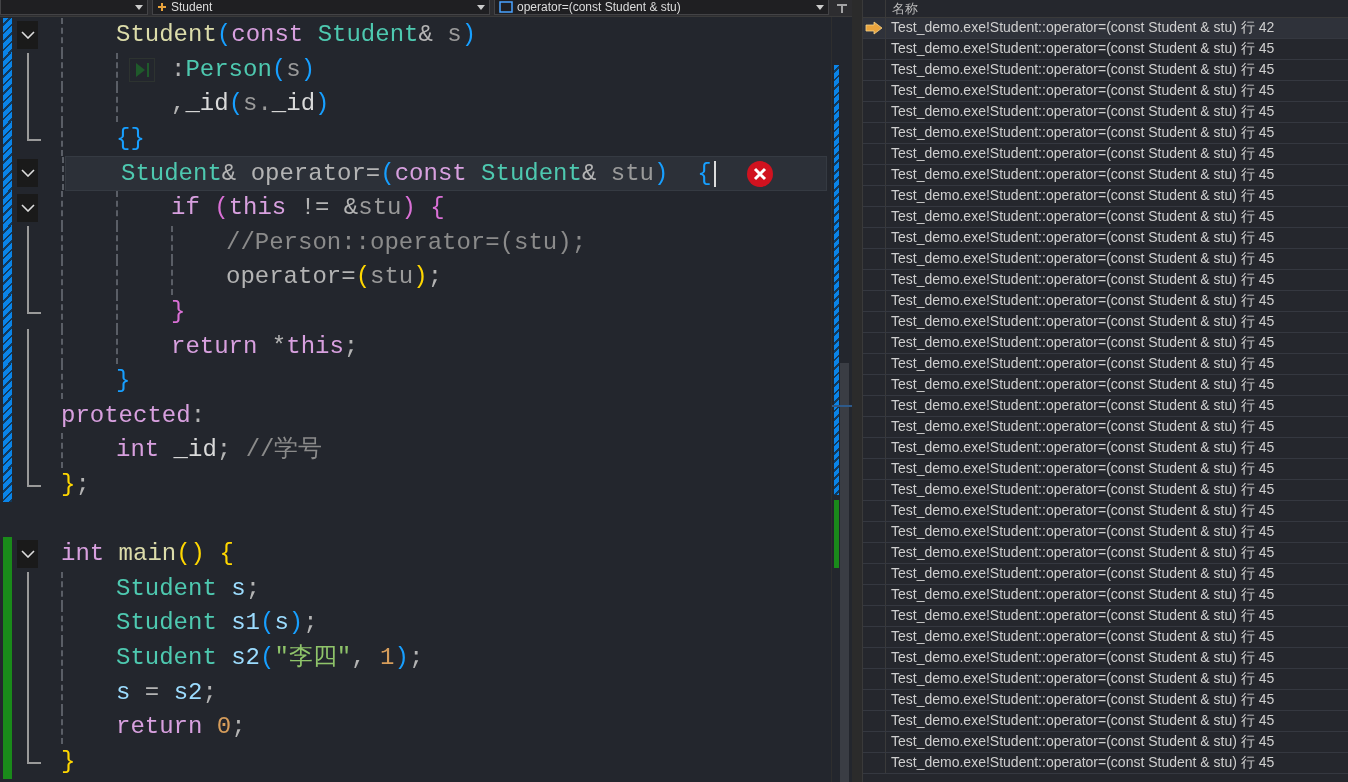 The width and height of the screenshot is (1348, 782). What do you see at coordinates (902, 9) in the screenshot?
I see `column-header: 名称` at bounding box center [902, 9].